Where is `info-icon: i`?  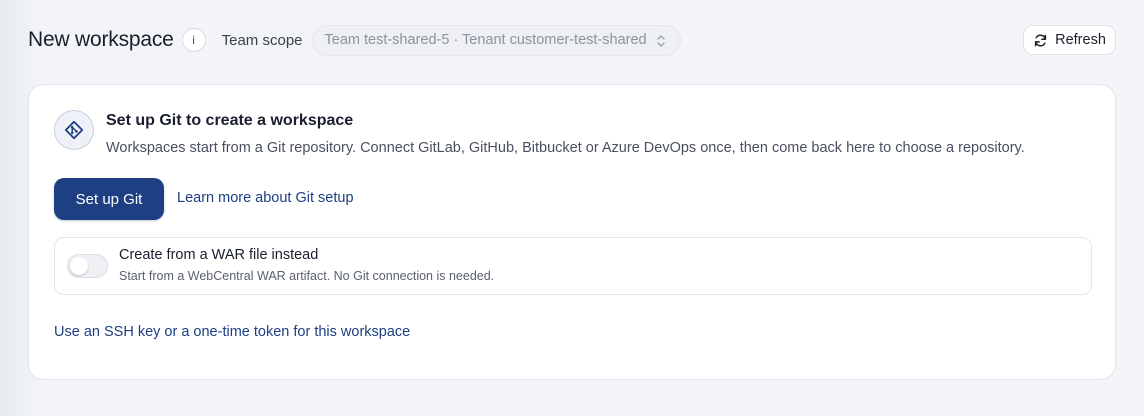
info-icon: i is located at coordinates (193, 40).